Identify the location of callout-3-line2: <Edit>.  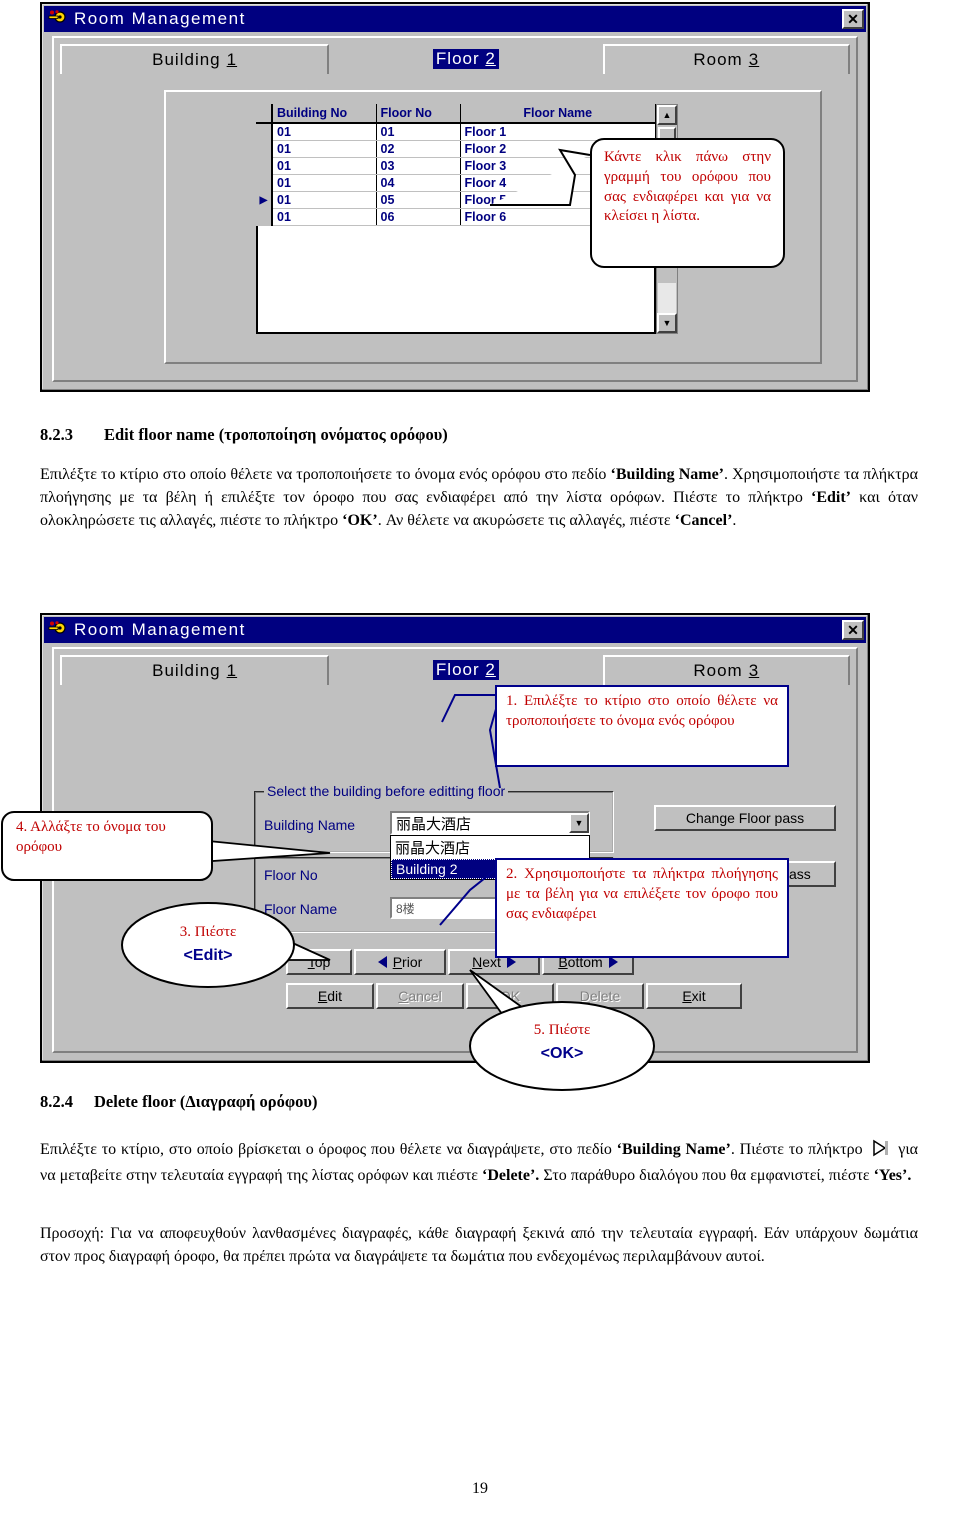
(208, 955).